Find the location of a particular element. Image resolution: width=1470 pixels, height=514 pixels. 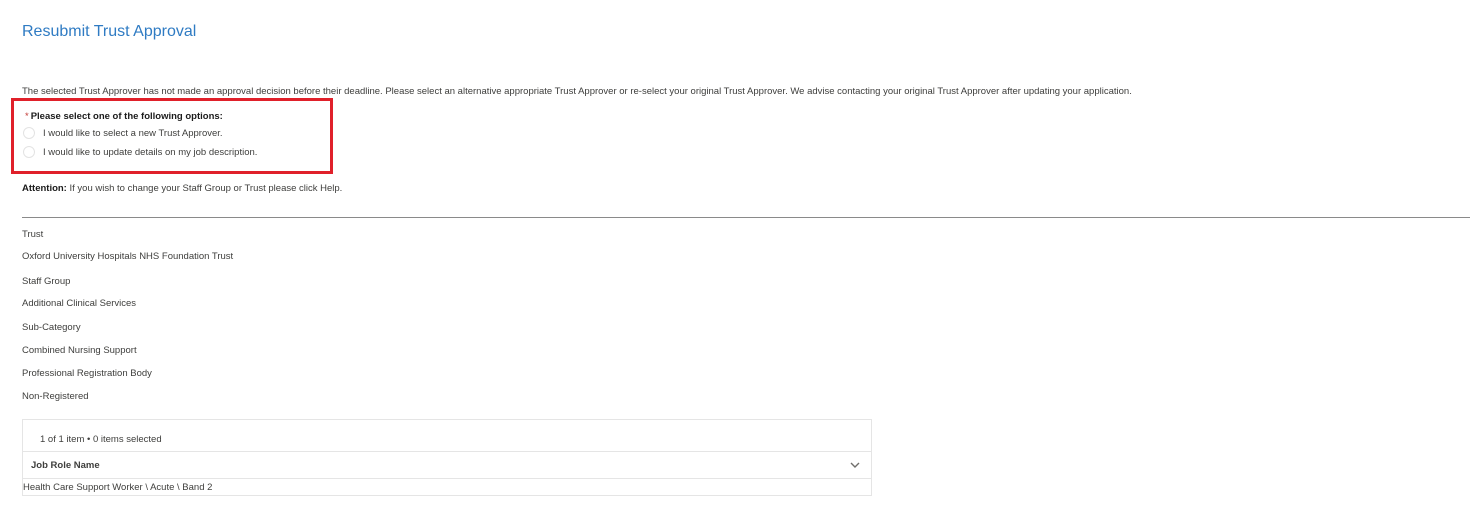

section-divider is located at coordinates (746, 217).